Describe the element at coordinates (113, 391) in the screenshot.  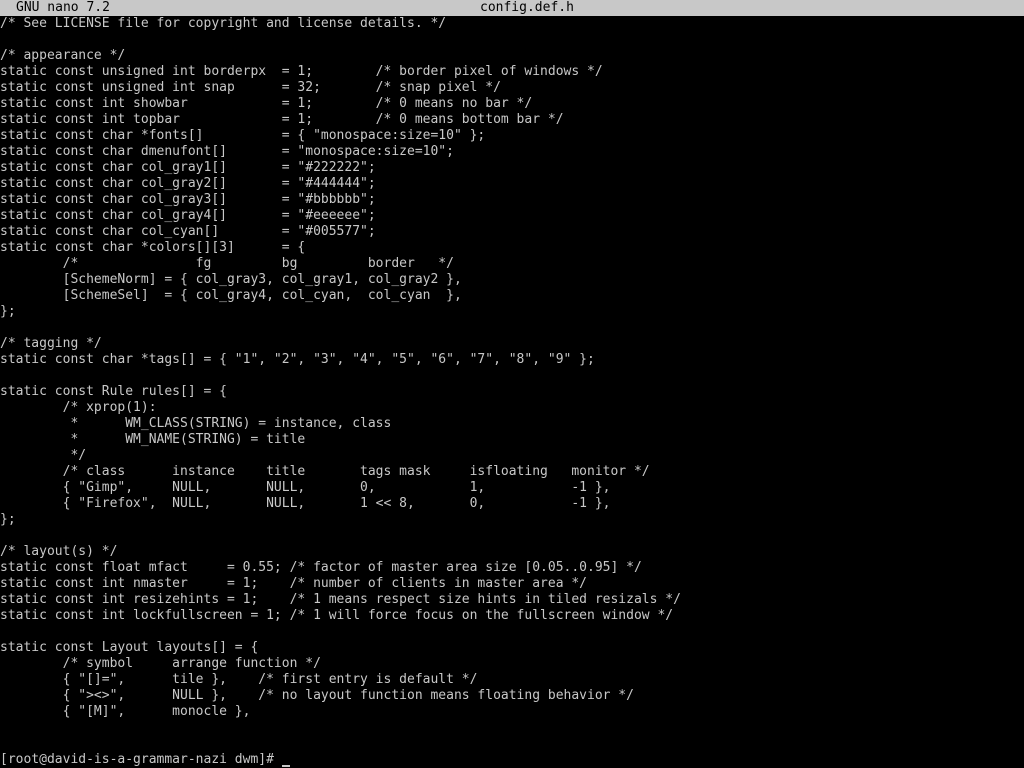
I see `code-line: static const Rule rules[] = {` at that location.